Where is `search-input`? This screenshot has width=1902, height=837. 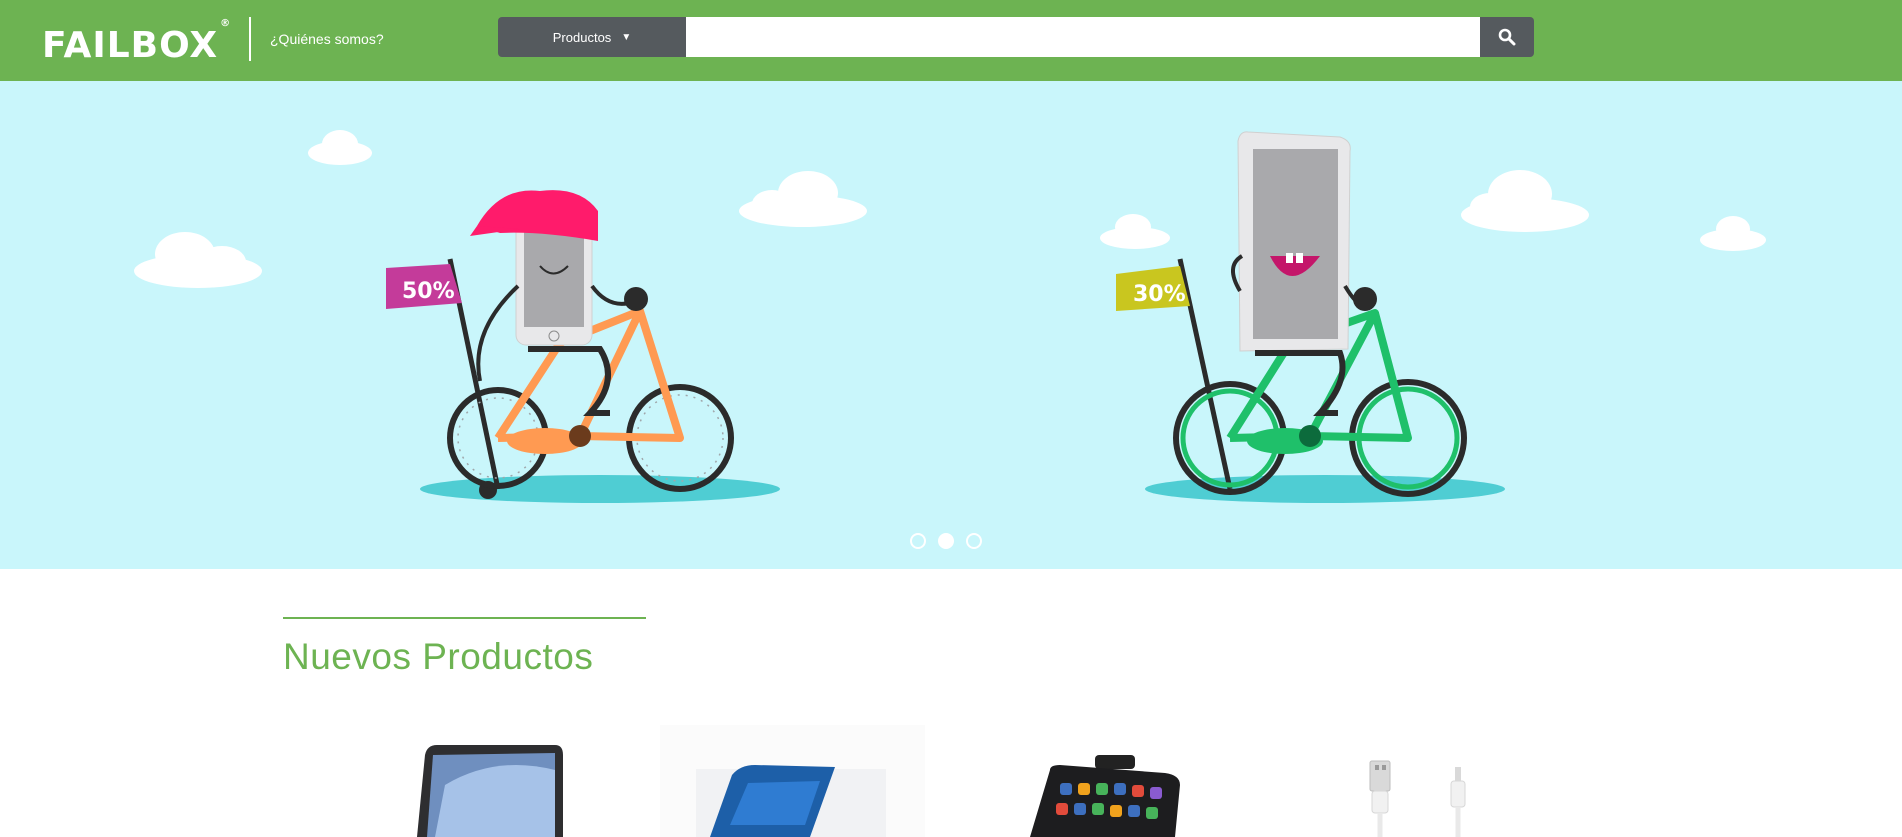 search-input is located at coordinates (1083, 37).